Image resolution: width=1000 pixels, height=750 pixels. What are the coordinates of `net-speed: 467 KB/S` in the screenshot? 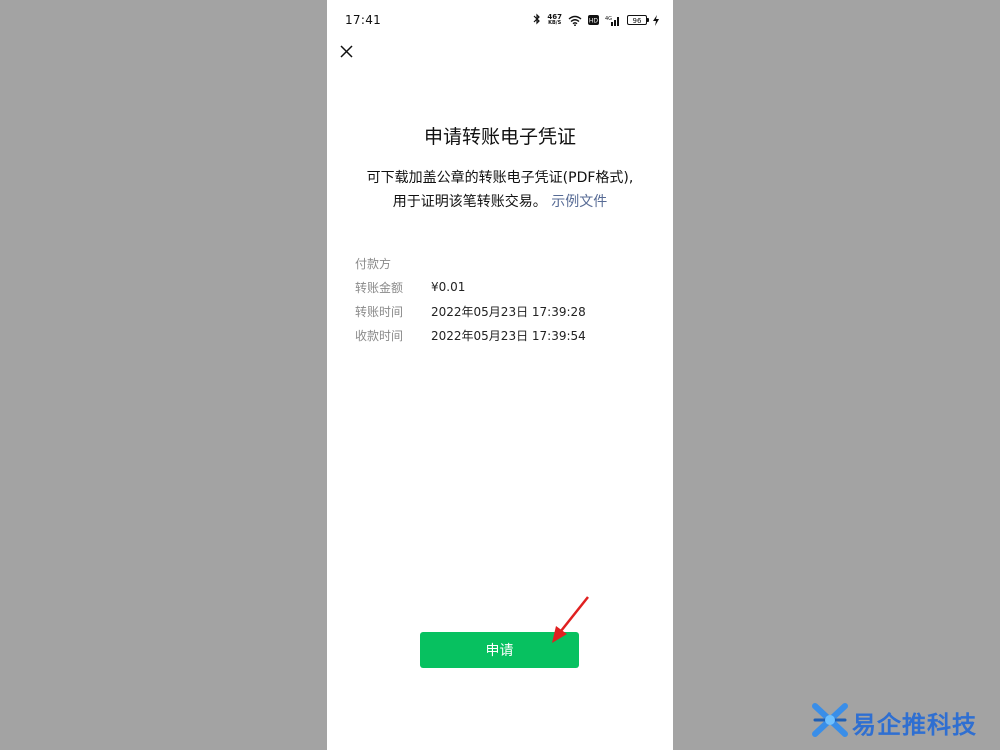 It's located at (554, 20).